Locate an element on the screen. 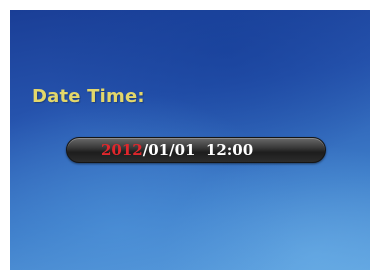 Image resolution: width=381 pixels, height=274 pixels. date-time-value: 2012/01/01 12:00 is located at coordinates (177, 150).